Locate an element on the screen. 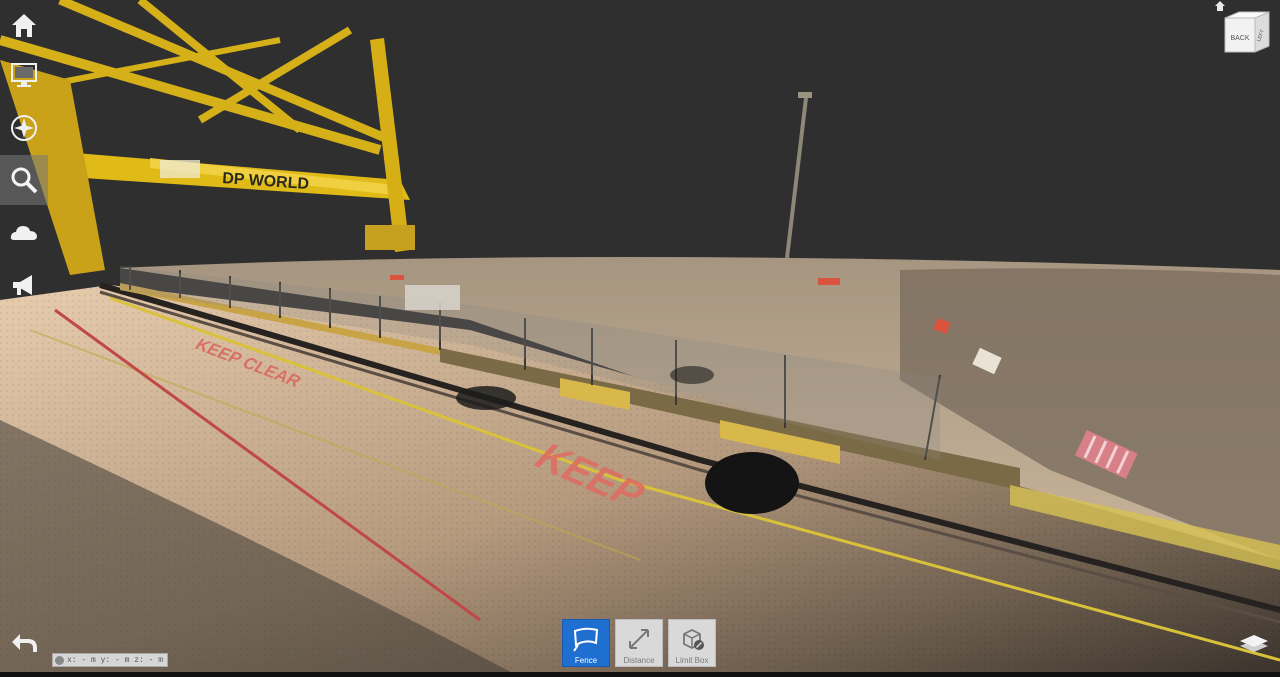  layers-icon is located at coordinates (1254, 643).